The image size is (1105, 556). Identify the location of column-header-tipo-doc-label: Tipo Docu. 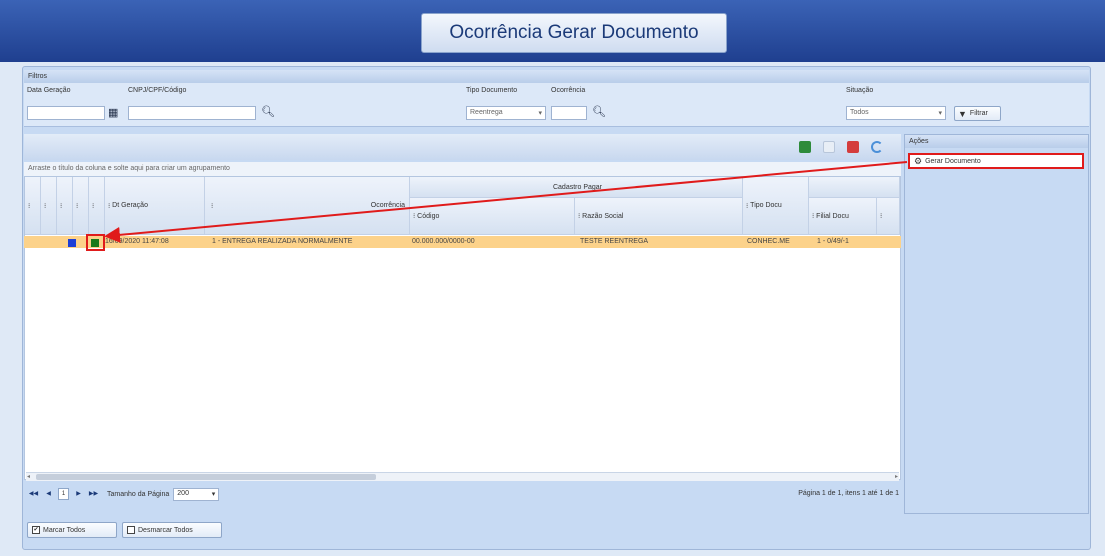
(766, 205).